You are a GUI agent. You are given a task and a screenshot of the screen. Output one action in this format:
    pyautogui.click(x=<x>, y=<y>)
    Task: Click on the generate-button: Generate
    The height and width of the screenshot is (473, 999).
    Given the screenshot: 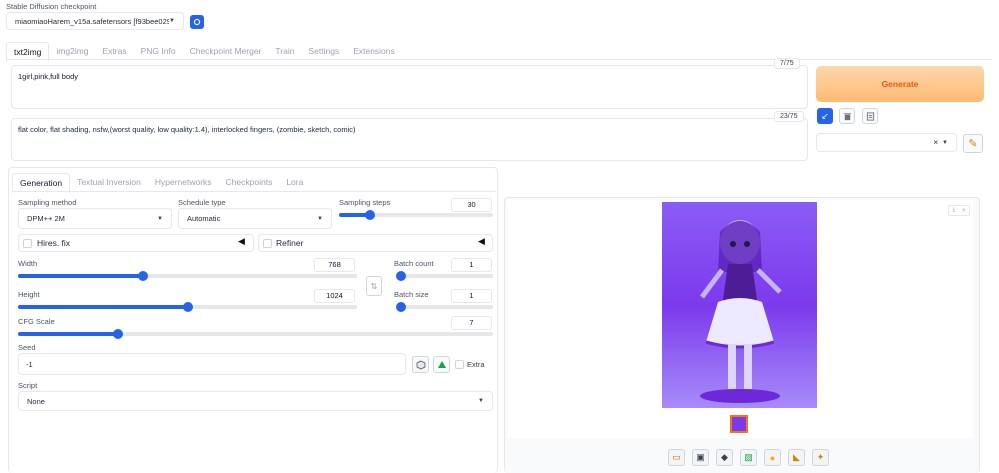 What is the action you would take?
    pyautogui.click(x=900, y=84)
    